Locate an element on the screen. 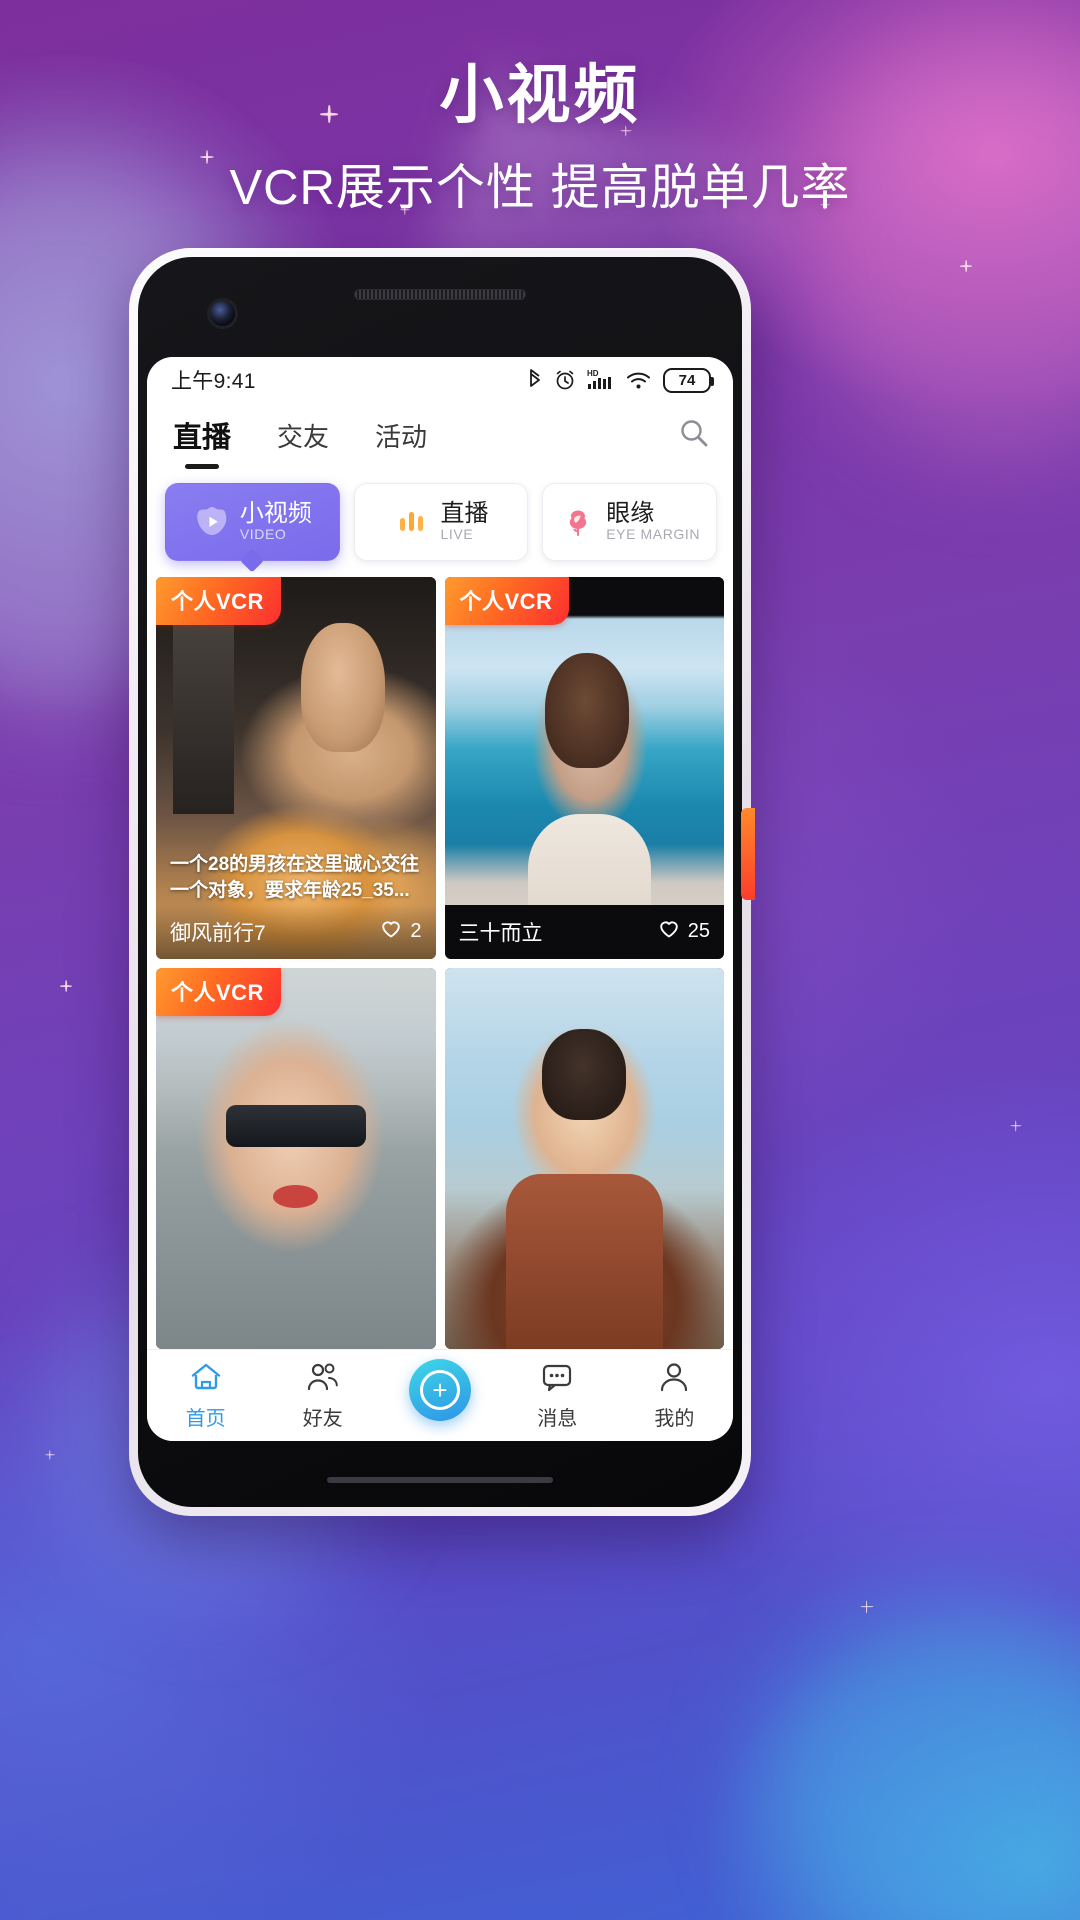  card-likes: 2 is located at coordinates (401, 932).